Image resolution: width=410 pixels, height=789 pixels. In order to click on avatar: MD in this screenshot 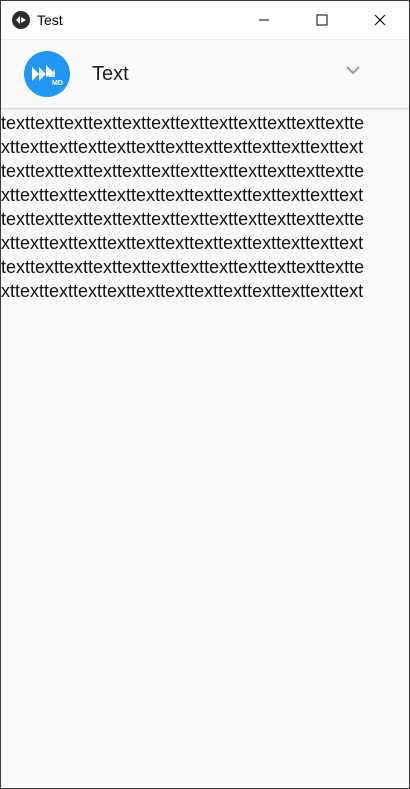, I will do `click(47, 74)`.